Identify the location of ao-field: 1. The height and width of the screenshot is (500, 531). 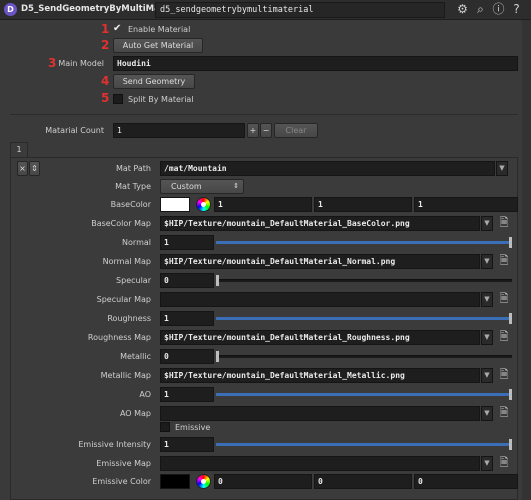
(187, 394).